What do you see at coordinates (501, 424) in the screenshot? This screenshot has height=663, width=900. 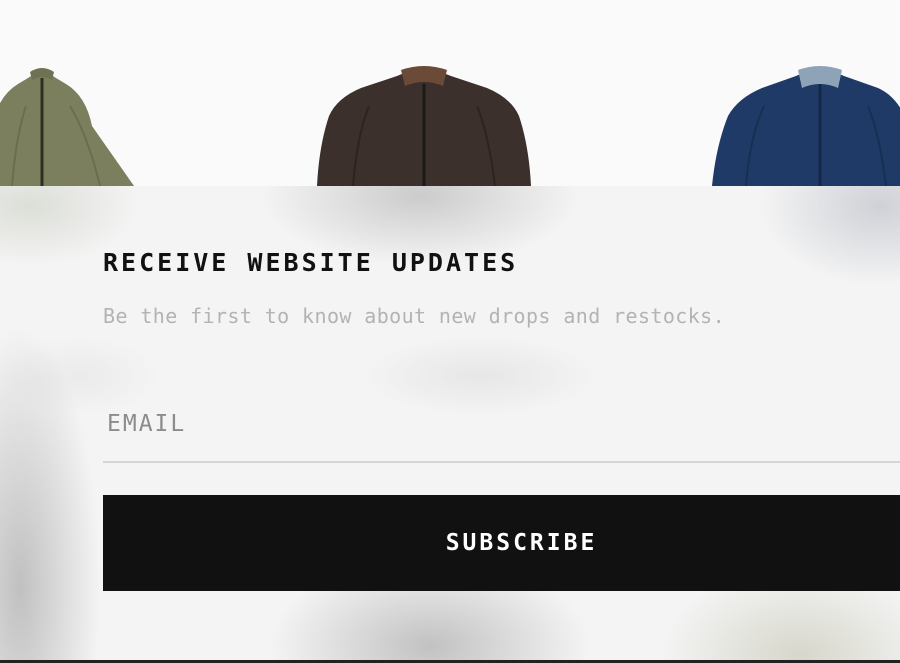 I see `email-field` at bounding box center [501, 424].